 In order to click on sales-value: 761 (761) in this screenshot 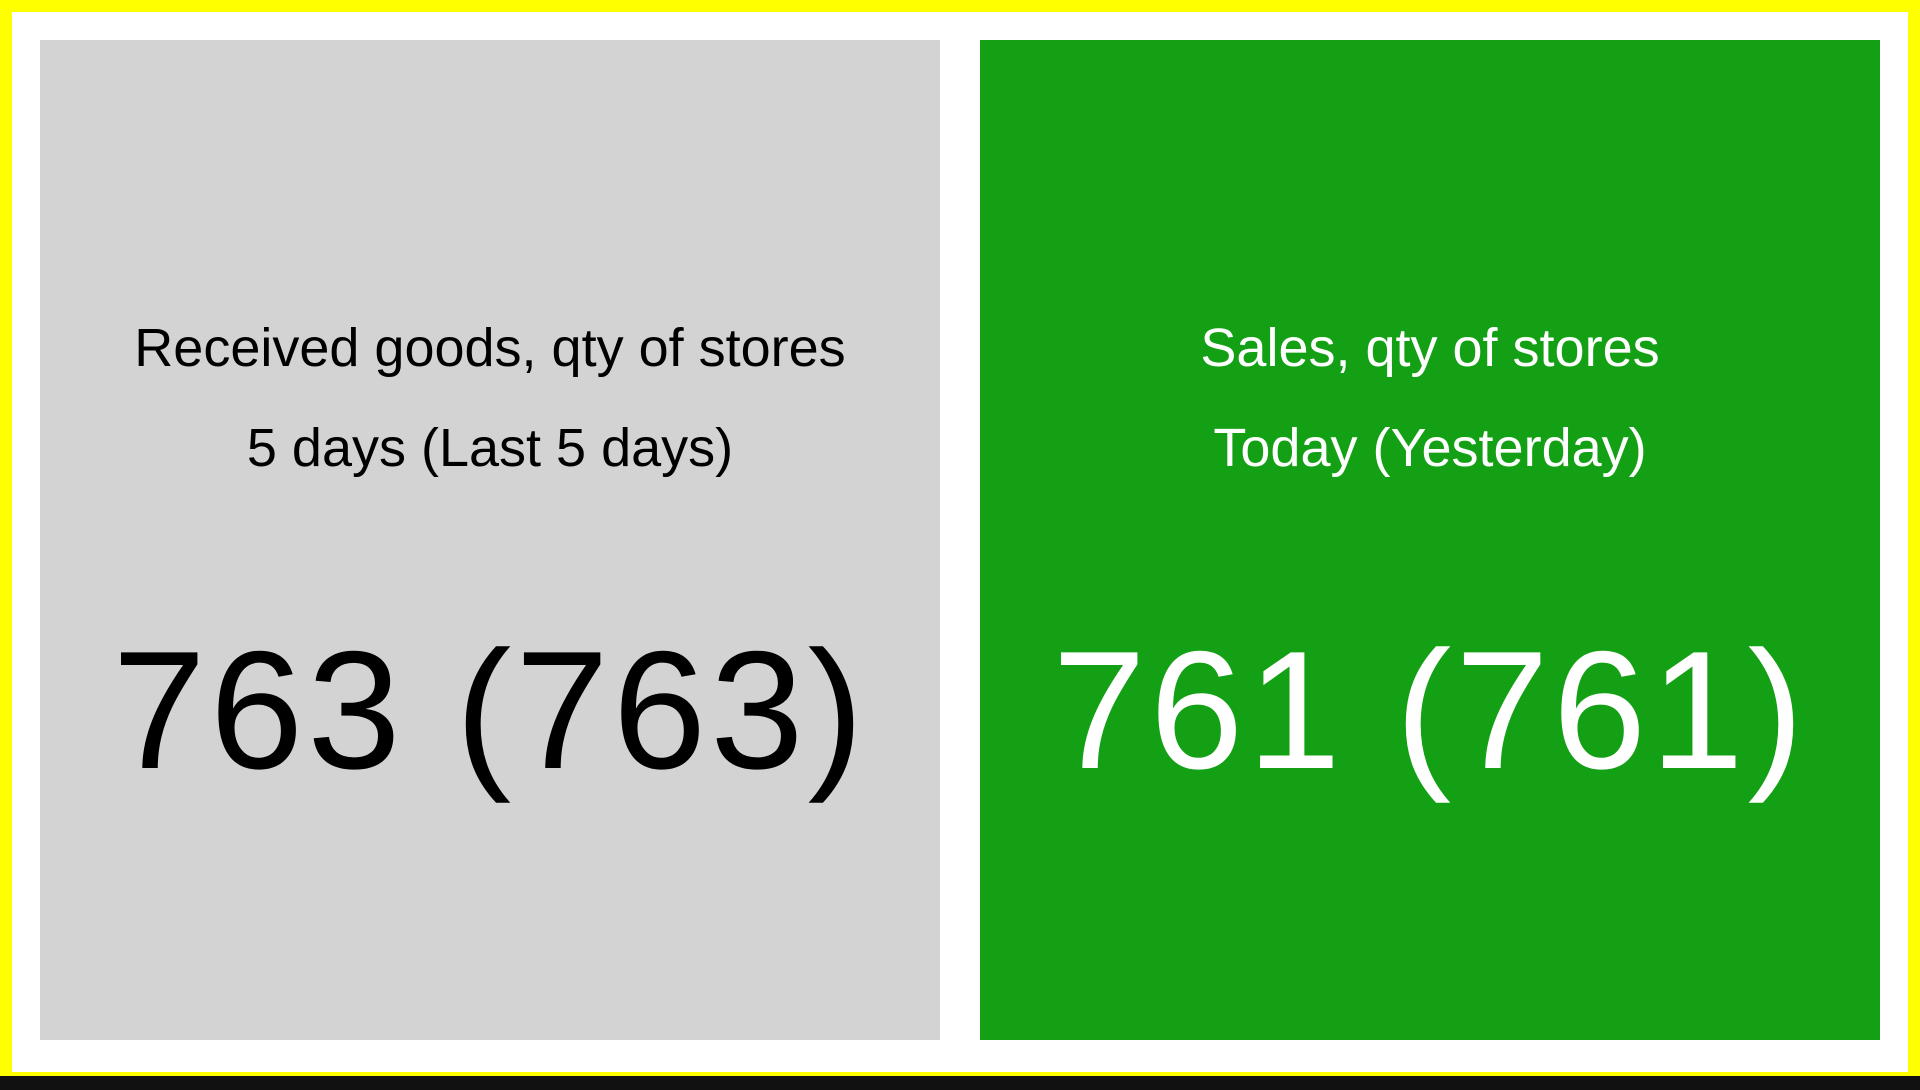, I will do `click(1430, 710)`.